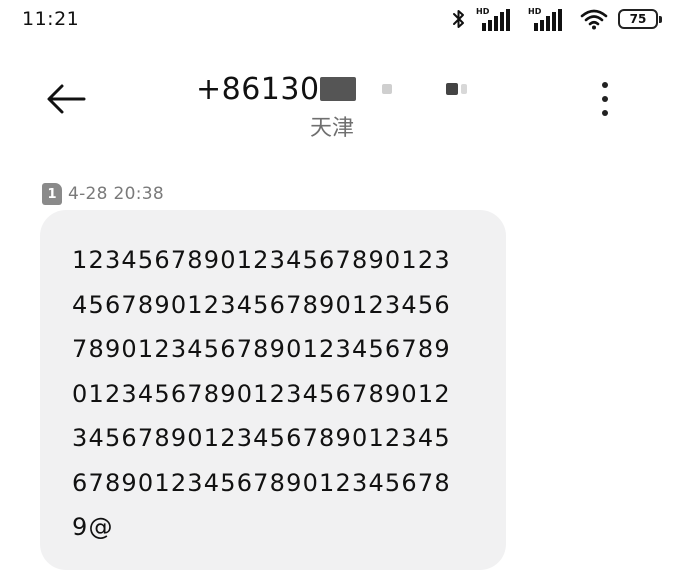 The image size is (674, 576). What do you see at coordinates (93, 527) in the screenshot?
I see `message-text-line: 9@` at bounding box center [93, 527].